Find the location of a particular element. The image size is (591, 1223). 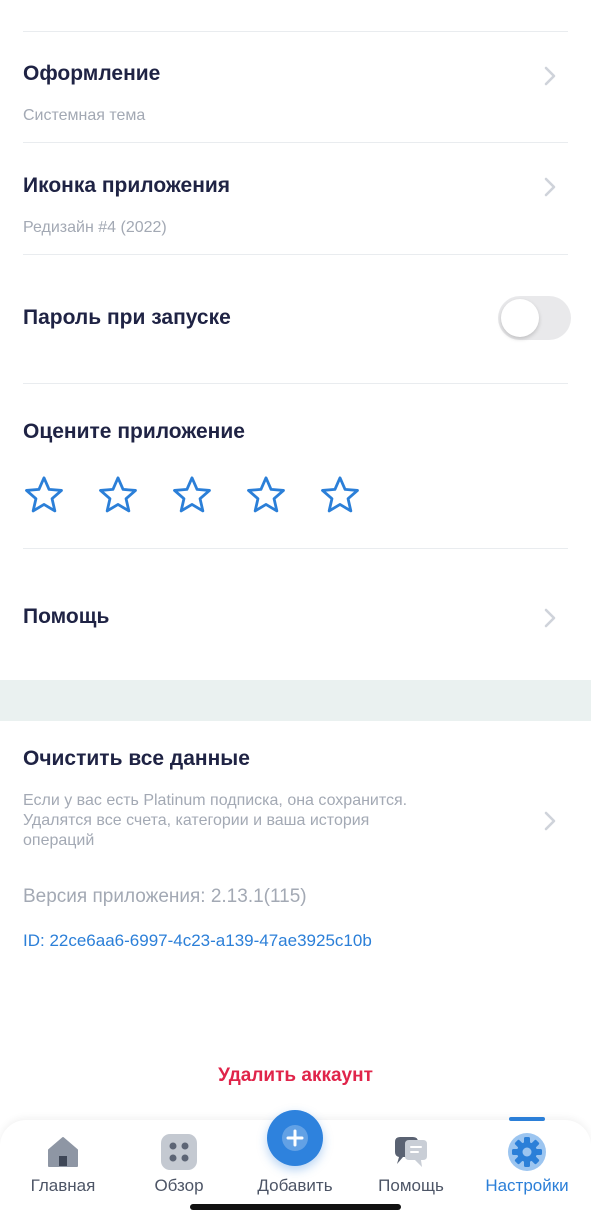

chat-icon is located at coordinates (411, 1152).